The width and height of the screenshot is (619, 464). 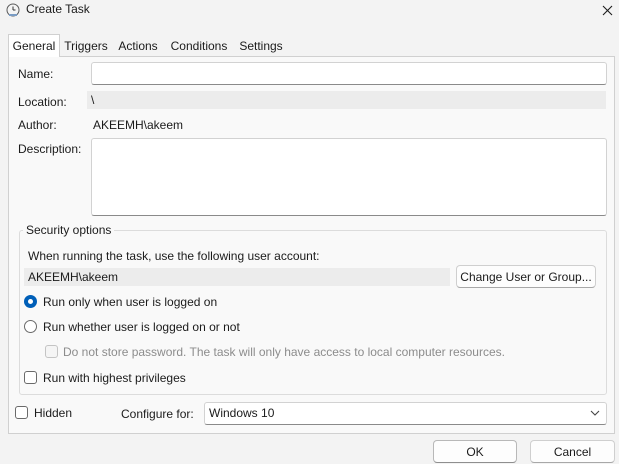 I want to click on chevron-down-icon, so click(x=595, y=413).